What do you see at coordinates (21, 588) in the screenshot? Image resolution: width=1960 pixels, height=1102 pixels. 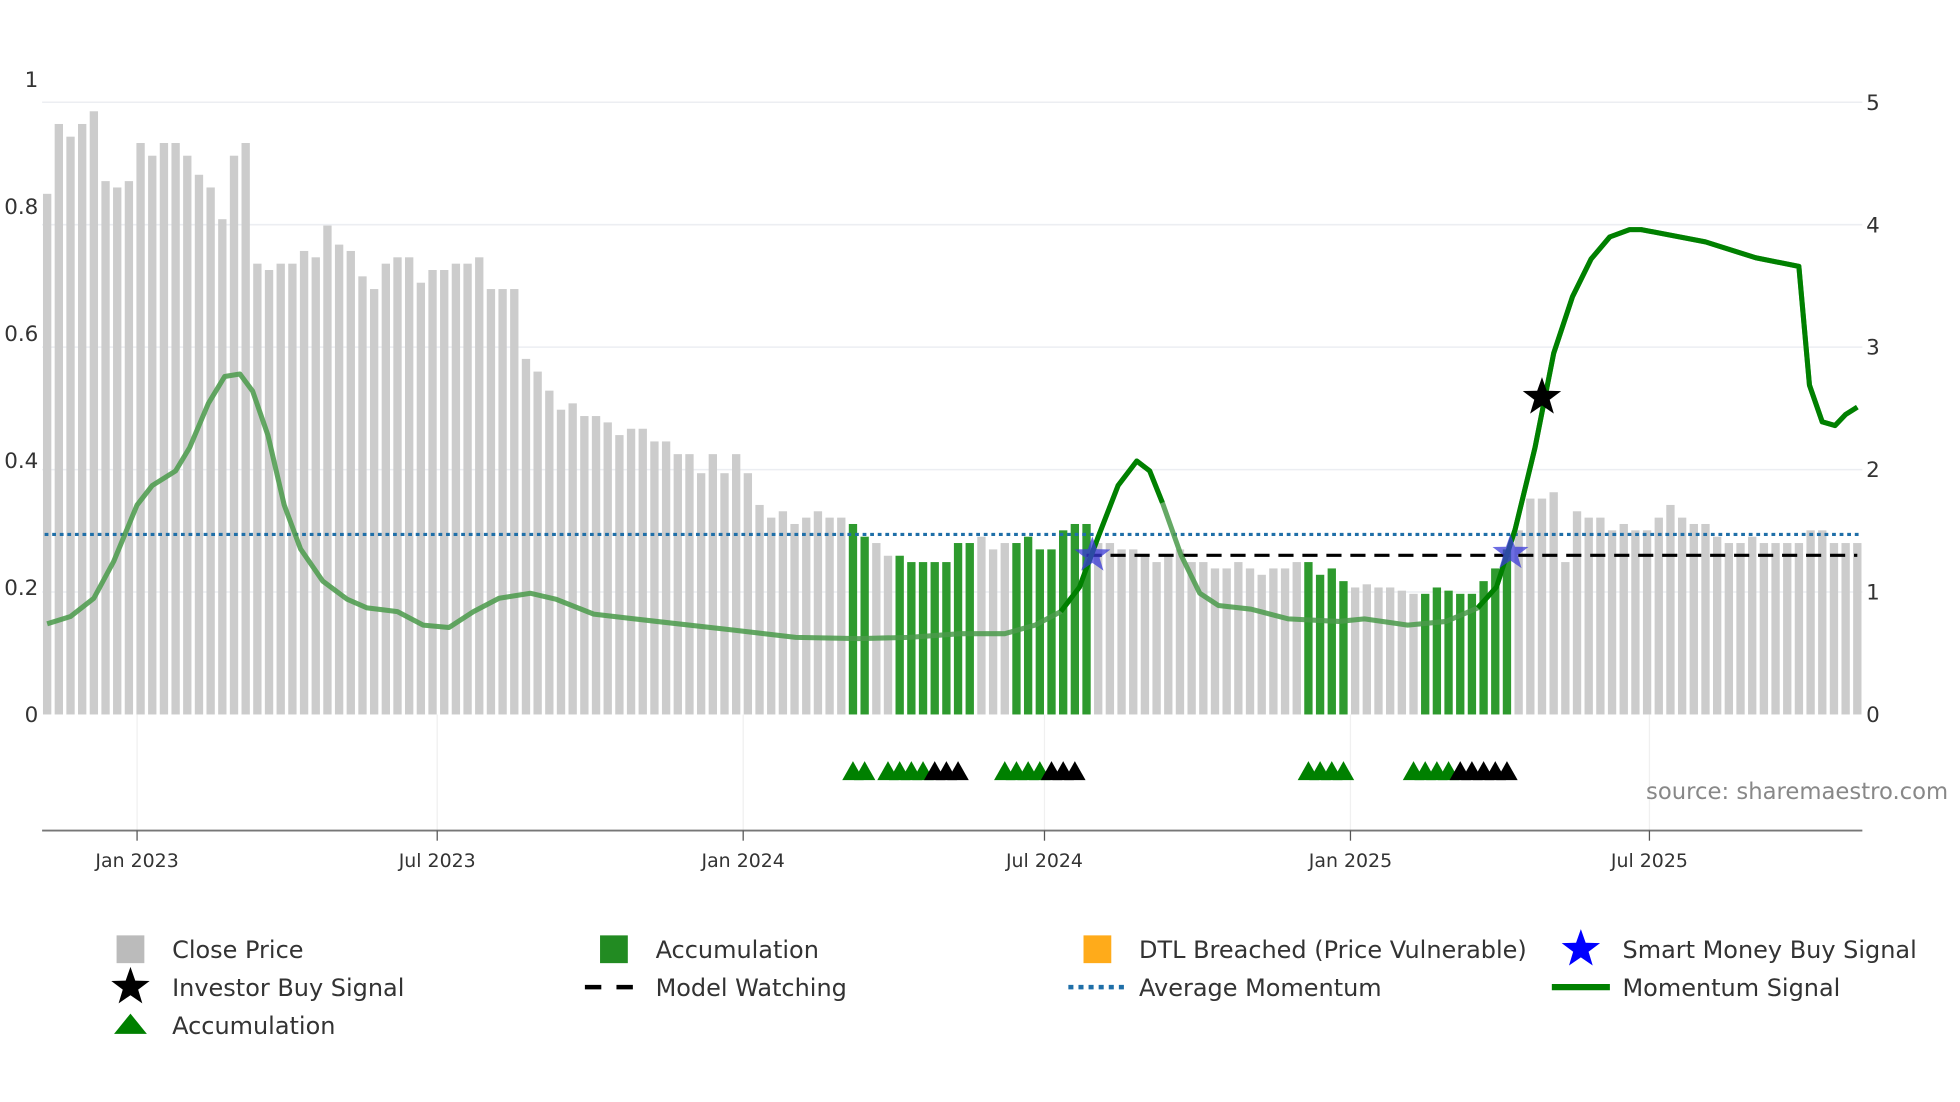 I see `left-tick-label: 0.2` at bounding box center [21, 588].